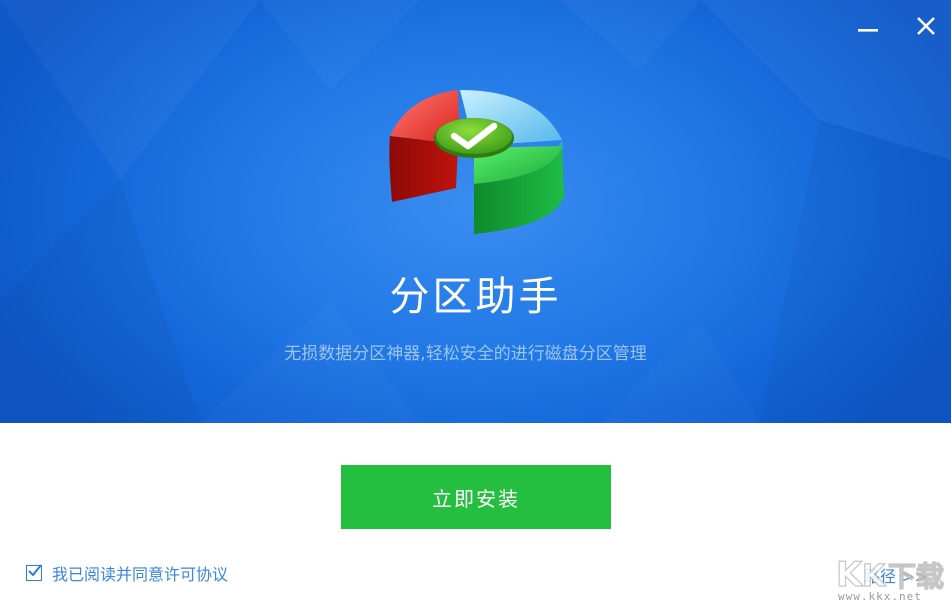 This screenshot has height=607, width=951. Describe the element at coordinates (476, 497) in the screenshot. I see `install-now-button: 立即安装` at that location.